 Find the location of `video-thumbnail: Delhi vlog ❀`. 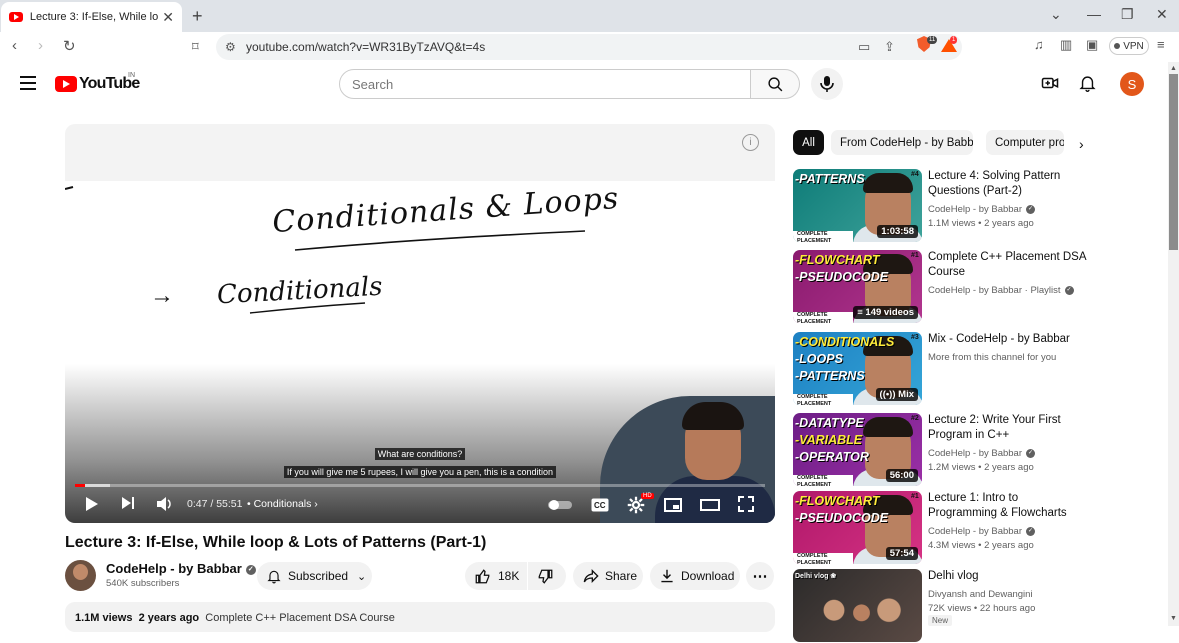

video-thumbnail: Delhi vlog ❀ is located at coordinates (857, 605).